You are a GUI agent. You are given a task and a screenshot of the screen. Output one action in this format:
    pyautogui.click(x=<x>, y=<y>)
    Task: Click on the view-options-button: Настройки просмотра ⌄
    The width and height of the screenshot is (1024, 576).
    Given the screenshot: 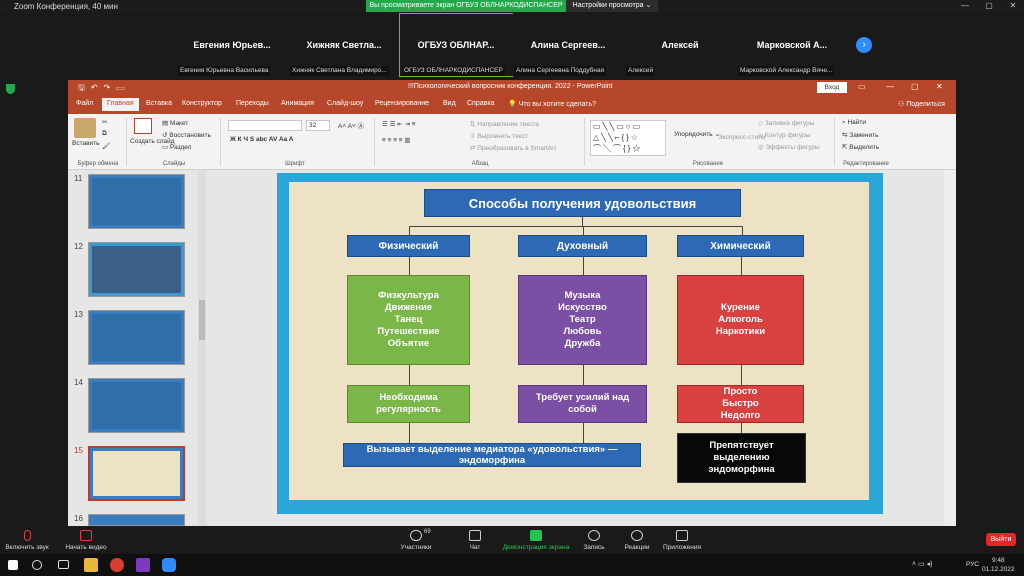 What is the action you would take?
    pyautogui.click(x=612, y=6)
    